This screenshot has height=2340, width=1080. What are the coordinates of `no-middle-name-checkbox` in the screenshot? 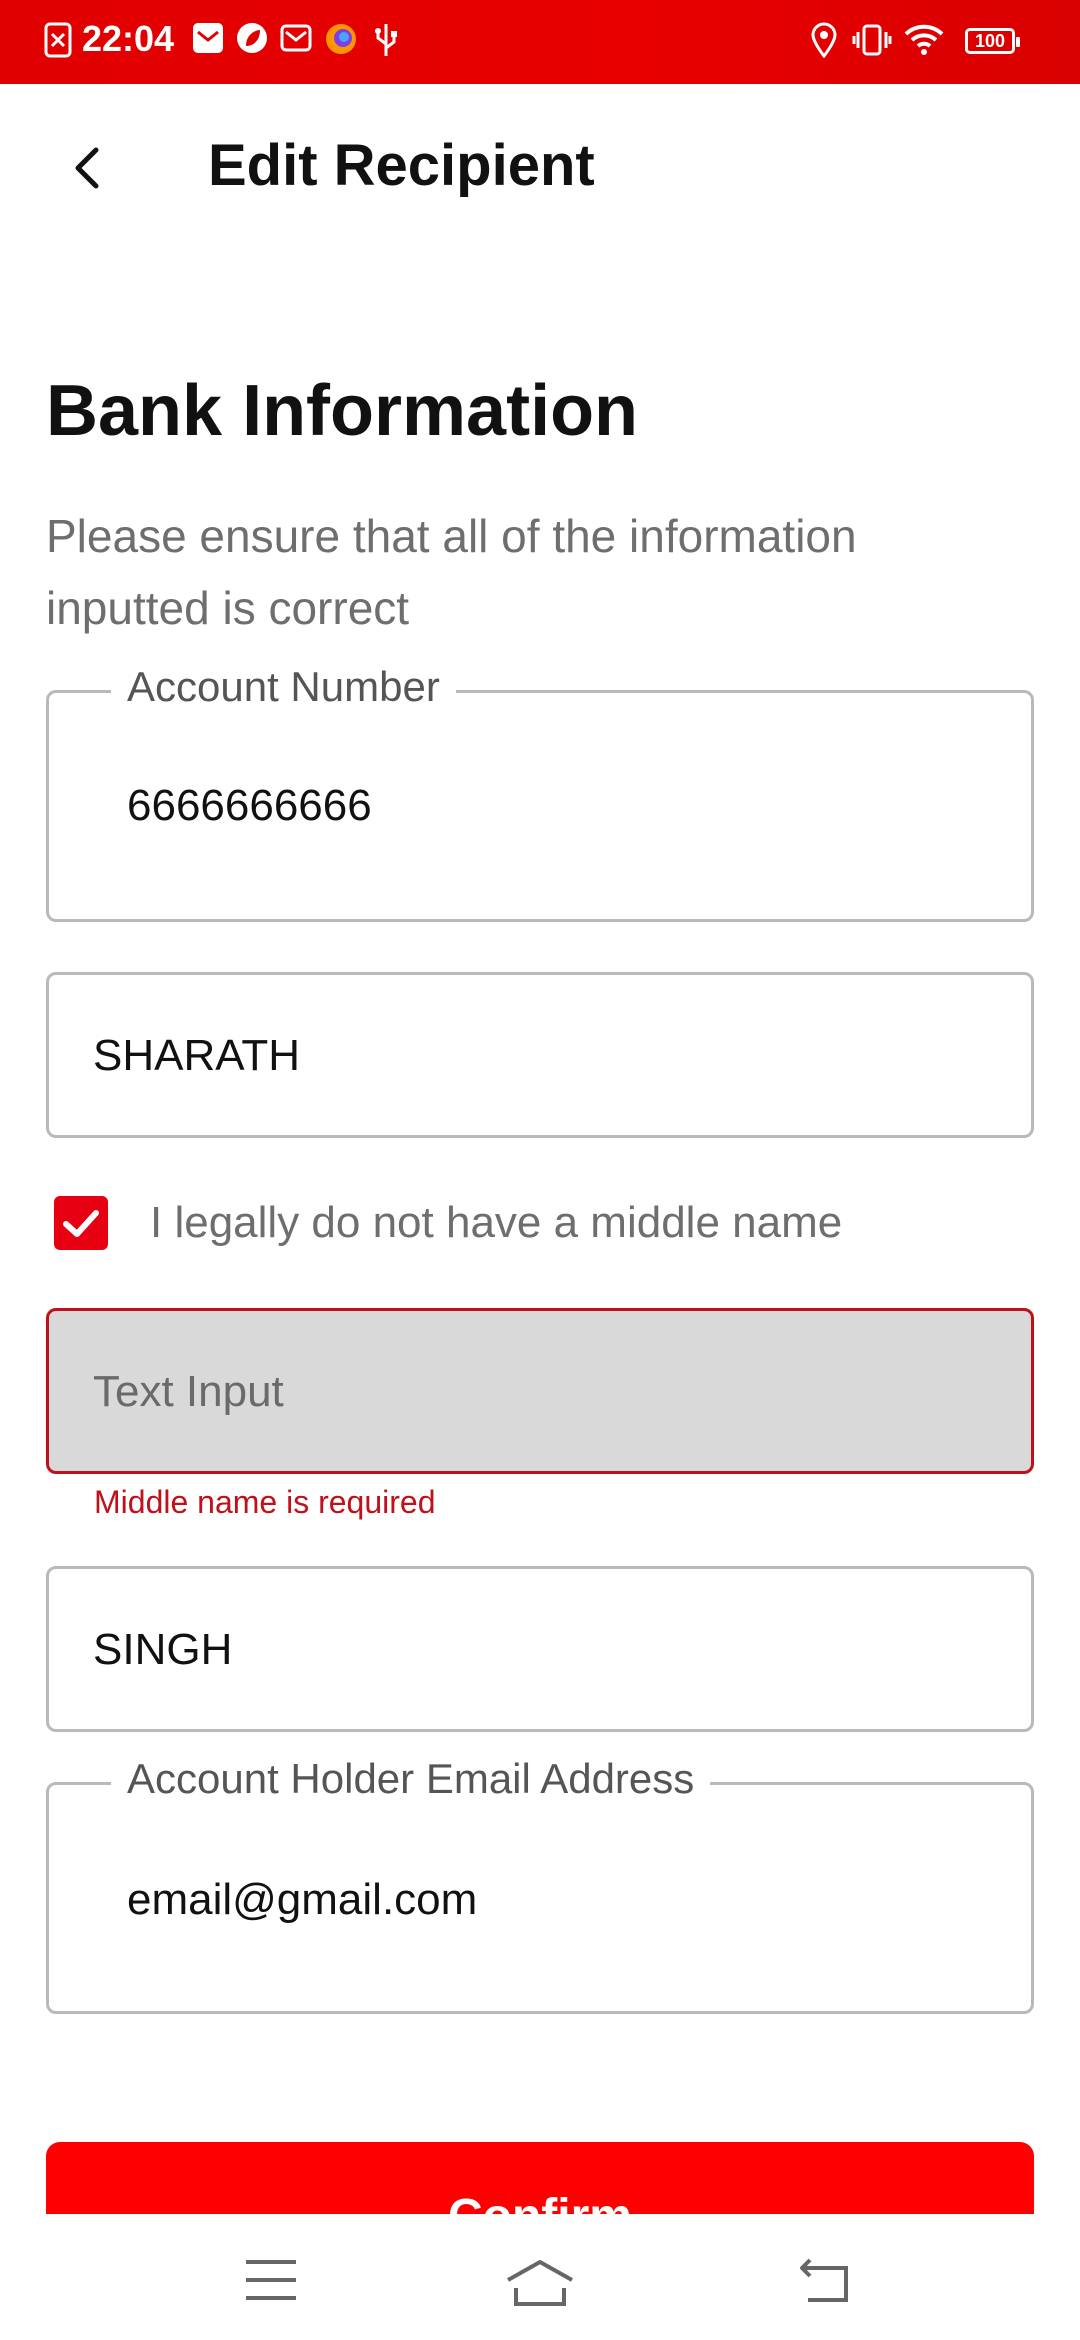 It's located at (81, 1223).